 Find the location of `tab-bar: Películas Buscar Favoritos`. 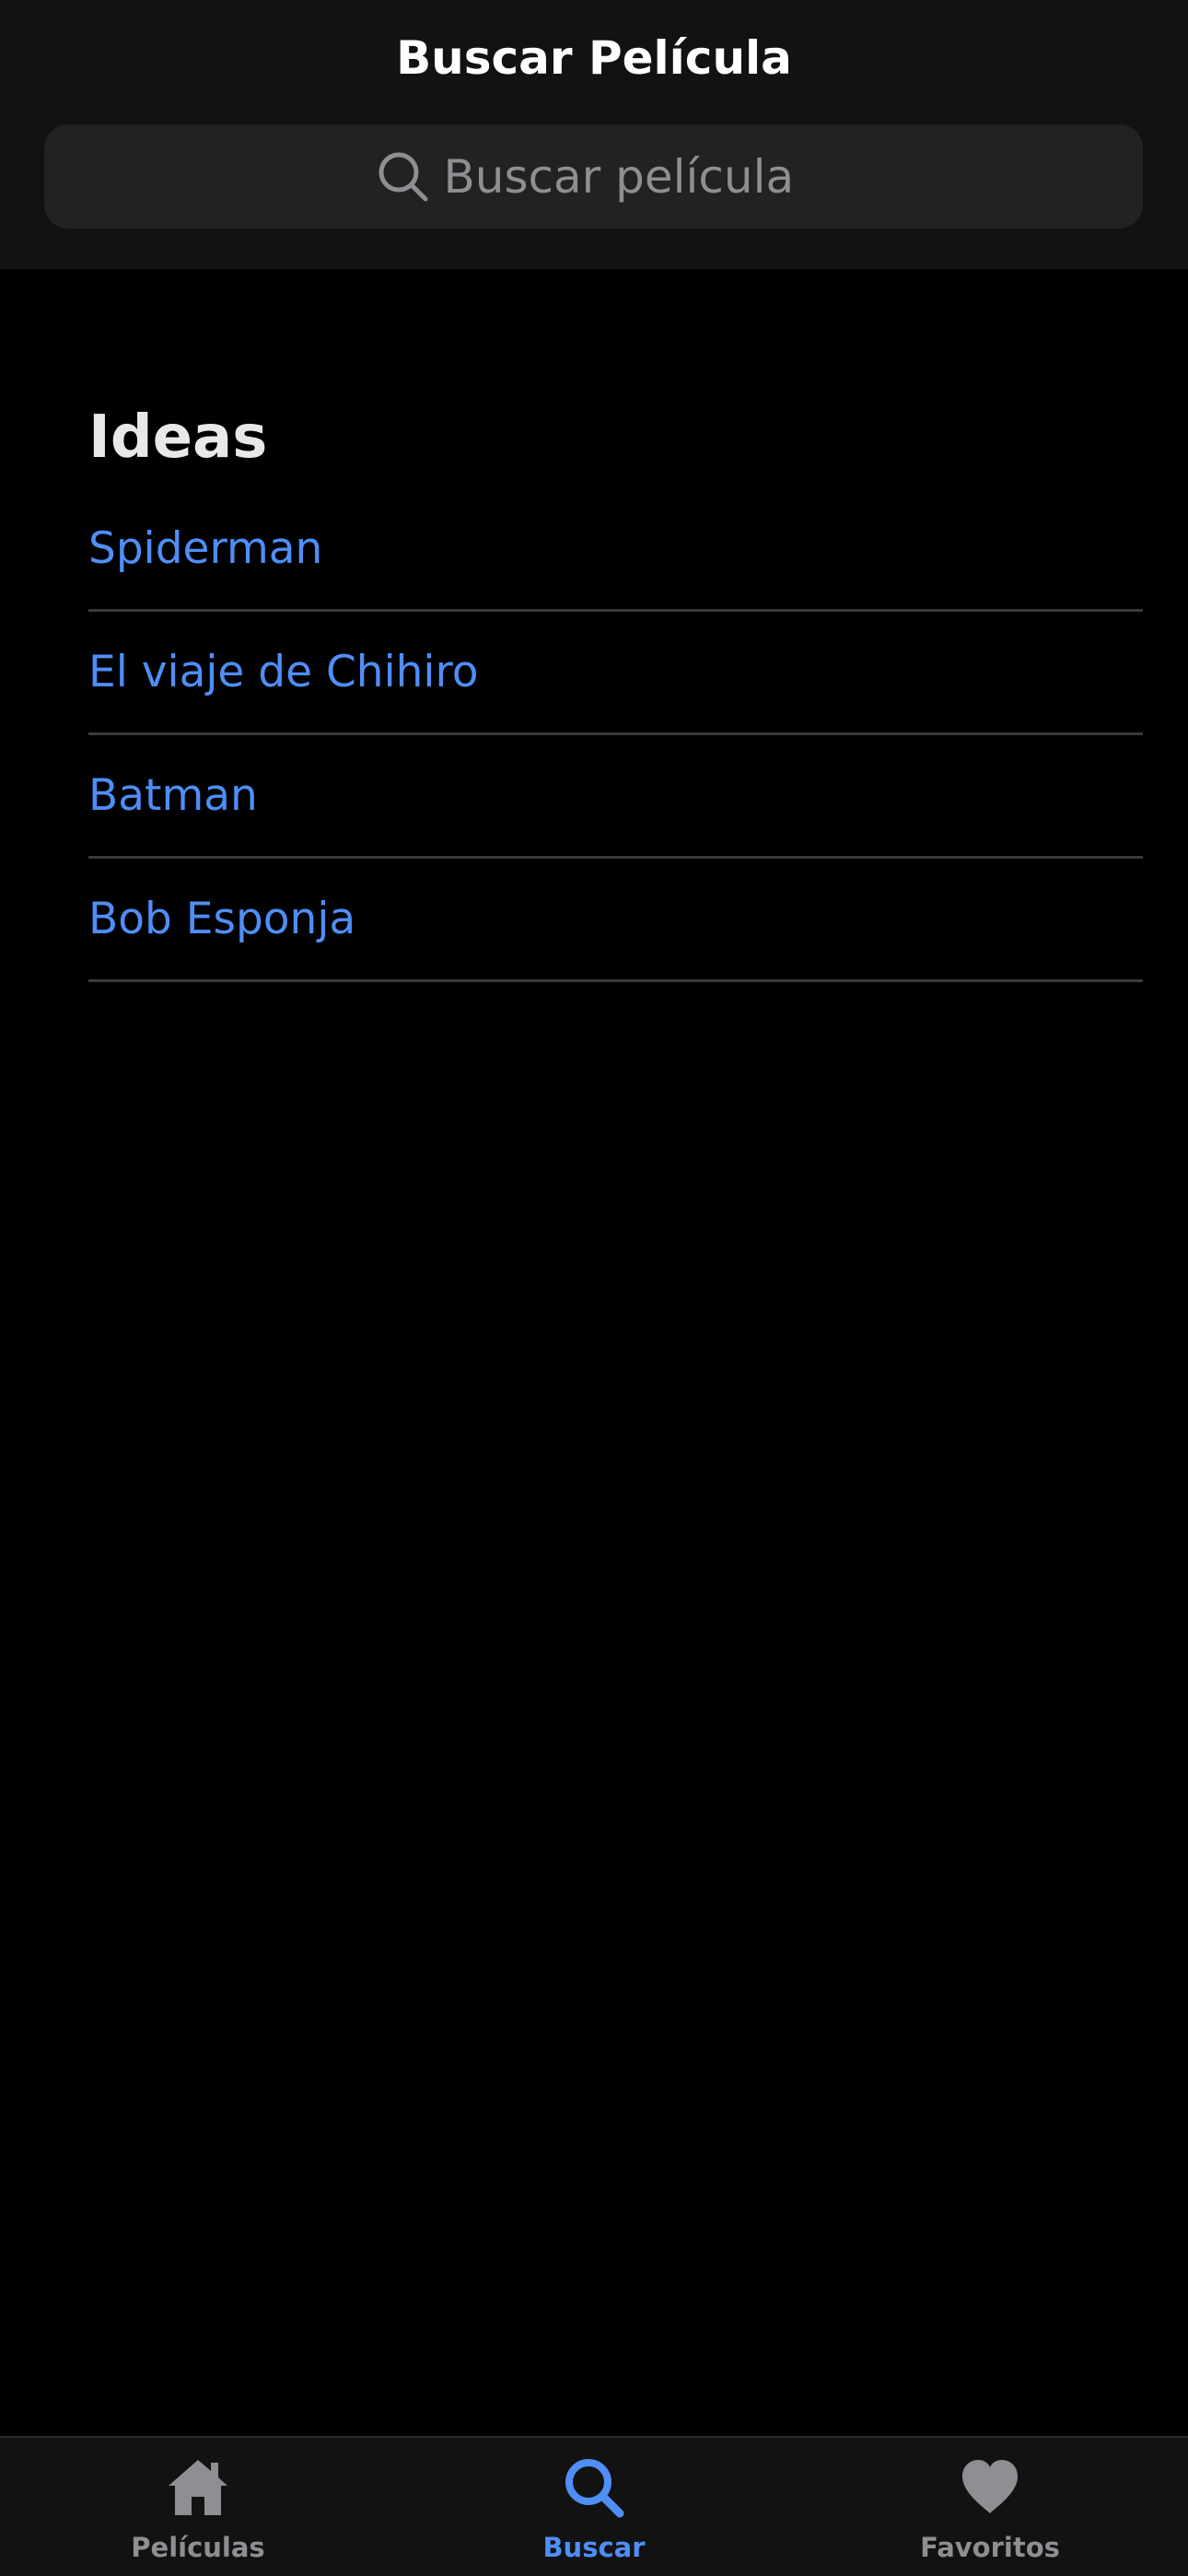

tab-bar: Películas Buscar Favoritos is located at coordinates (594, 2506).